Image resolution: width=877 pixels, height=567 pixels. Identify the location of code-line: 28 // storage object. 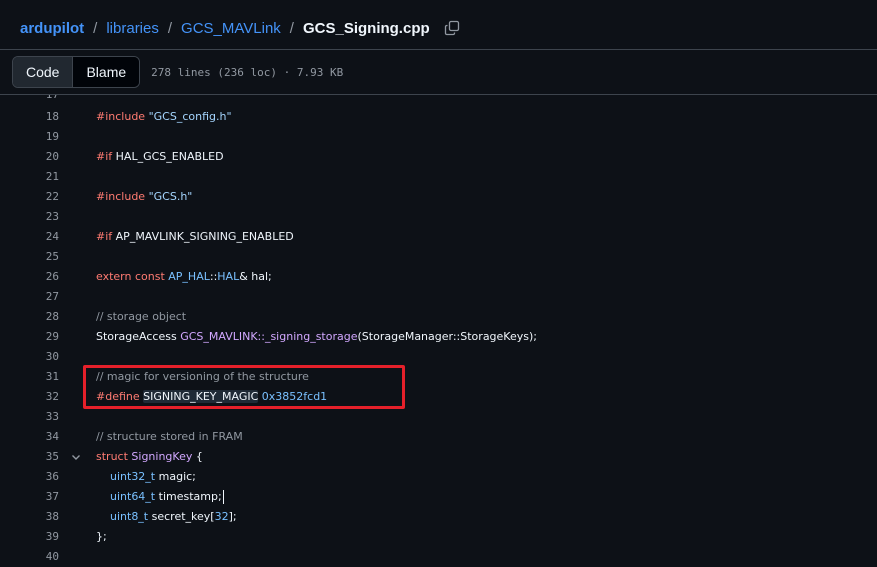
(438, 317).